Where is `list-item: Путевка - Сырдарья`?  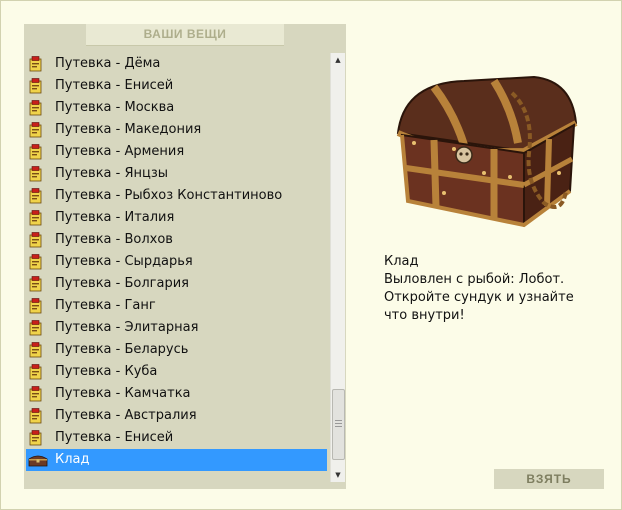 list-item: Путевка - Сырдарья is located at coordinates (176, 262).